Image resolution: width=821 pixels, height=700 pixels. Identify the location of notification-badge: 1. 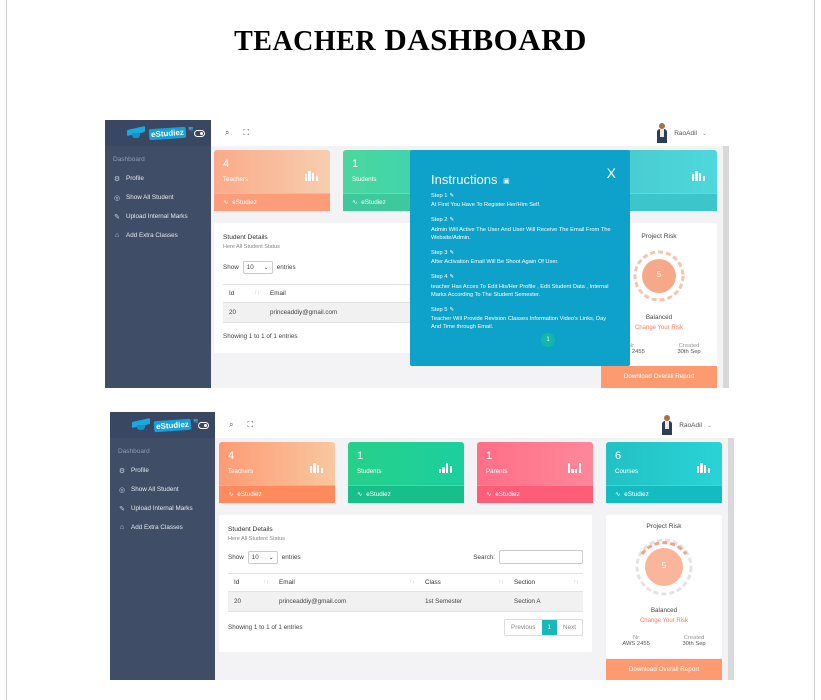
(548, 340).